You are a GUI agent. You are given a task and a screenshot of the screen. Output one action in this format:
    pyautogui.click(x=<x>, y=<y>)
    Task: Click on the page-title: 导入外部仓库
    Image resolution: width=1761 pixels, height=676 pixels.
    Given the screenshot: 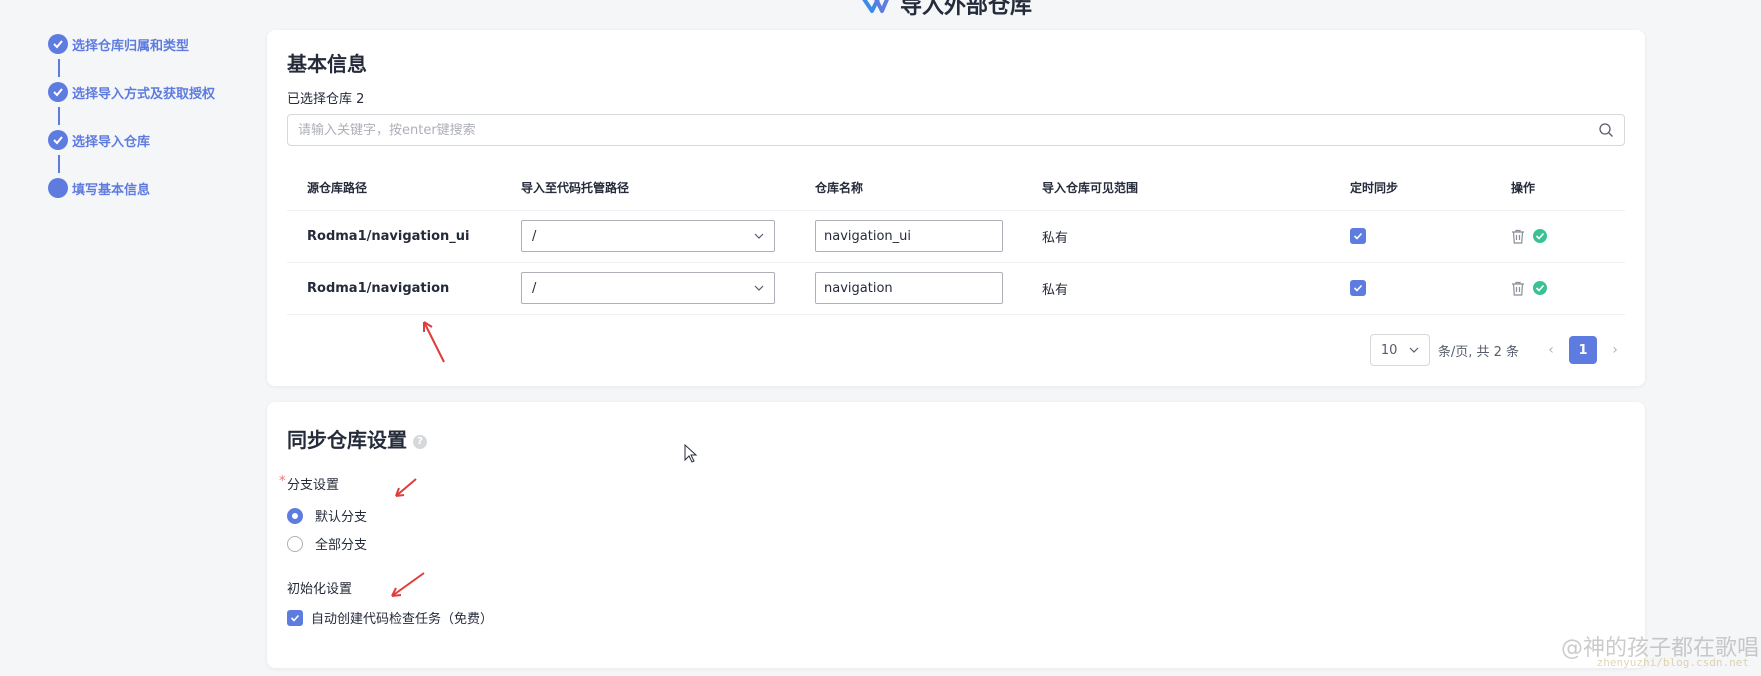 What is the action you would take?
    pyautogui.click(x=946, y=10)
    